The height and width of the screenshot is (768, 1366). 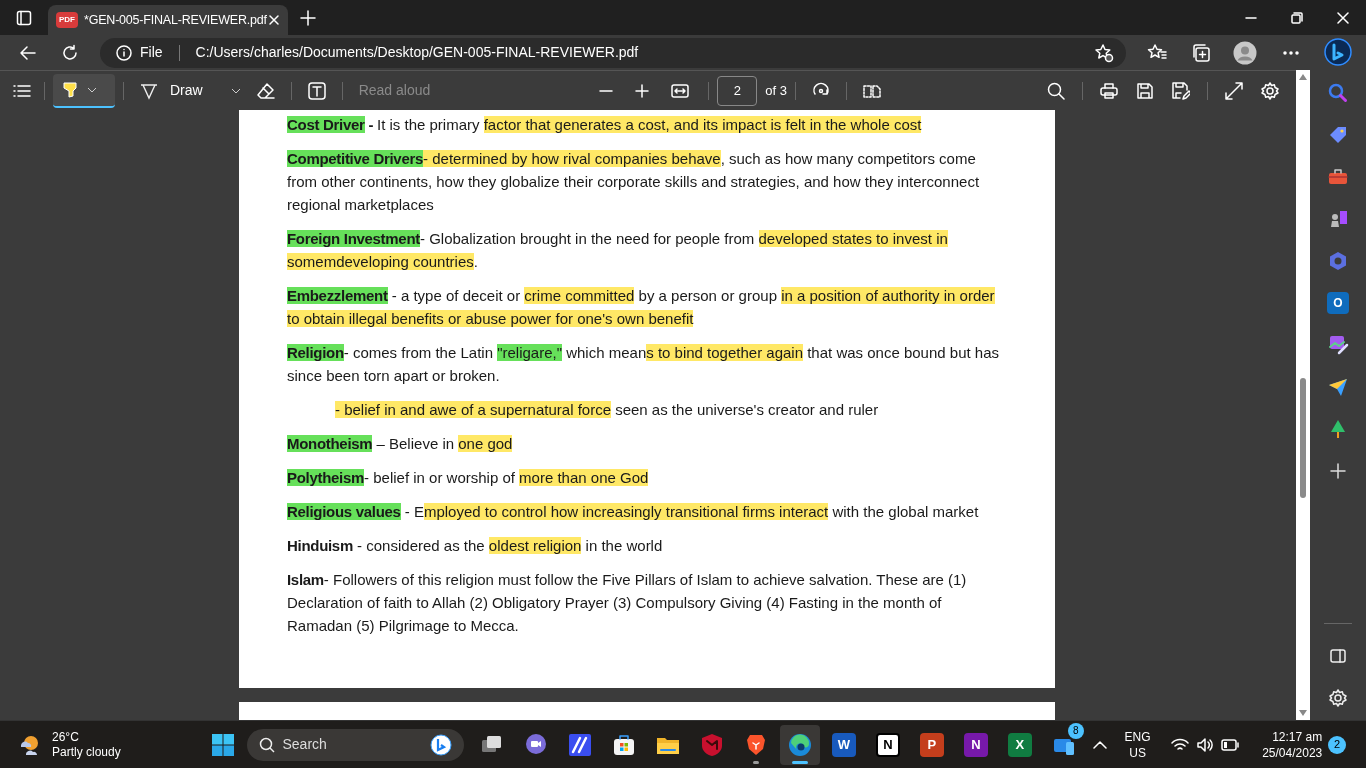 What do you see at coordinates (1075, 730) in the screenshot?
I see `notification-badge: 8` at bounding box center [1075, 730].